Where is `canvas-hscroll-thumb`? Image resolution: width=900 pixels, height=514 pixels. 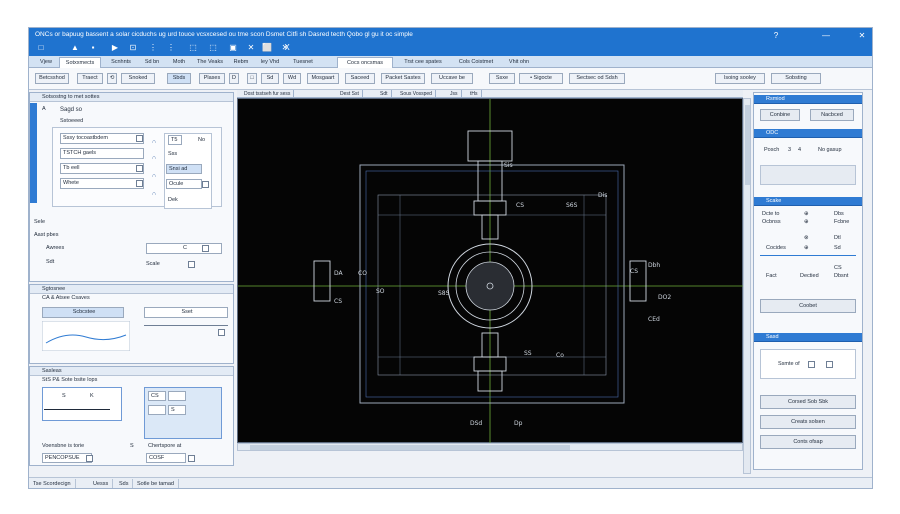 canvas-hscroll-thumb is located at coordinates (410, 447).